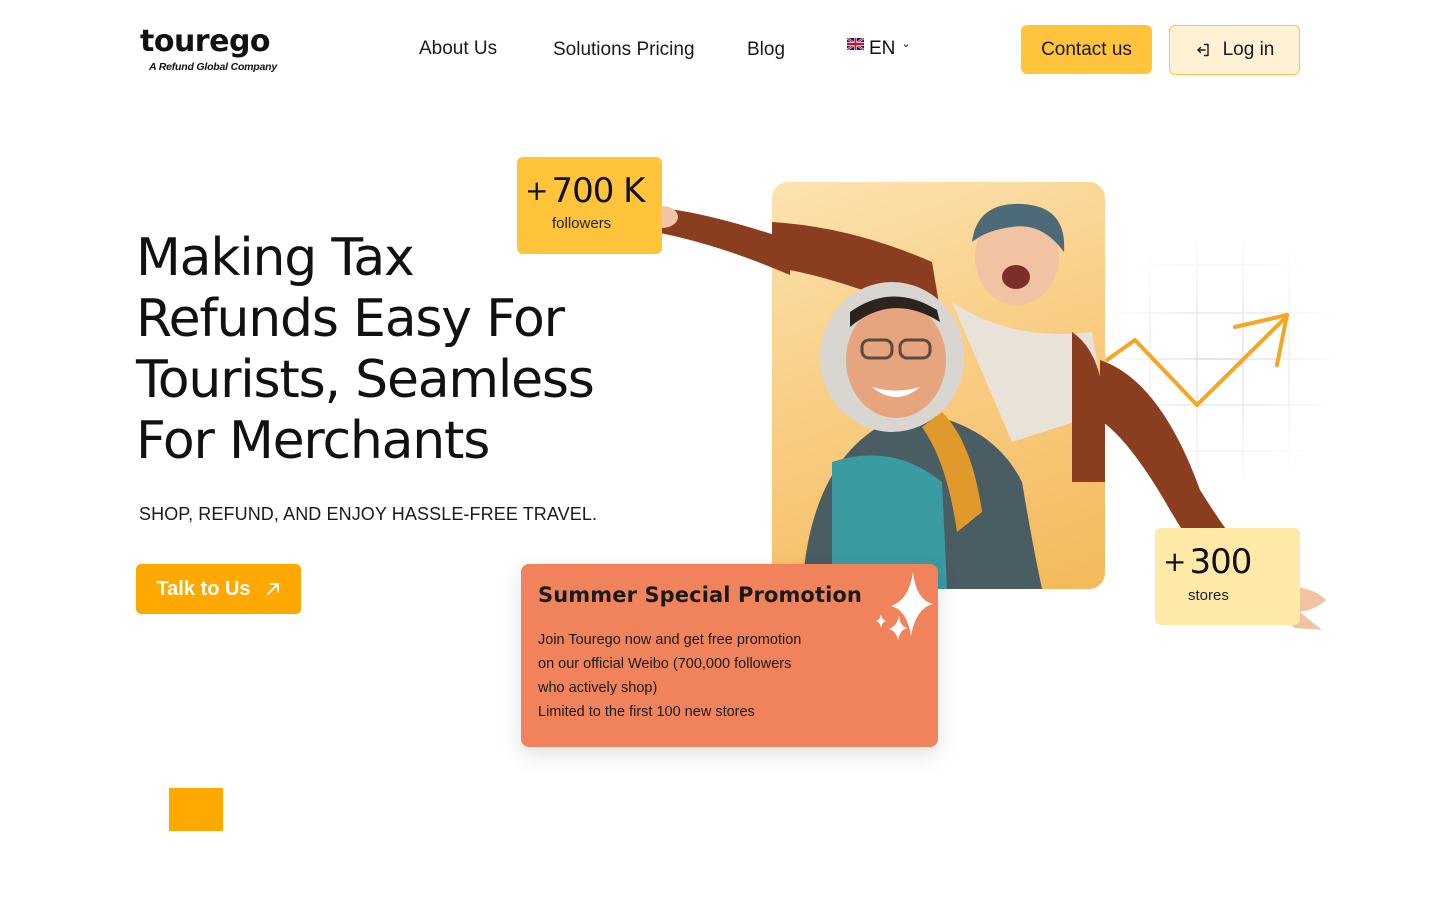  What do you see at coordinates (938, 396) in the screenshot?
I see `travelers-illustration` at bounding box center [938, 396].